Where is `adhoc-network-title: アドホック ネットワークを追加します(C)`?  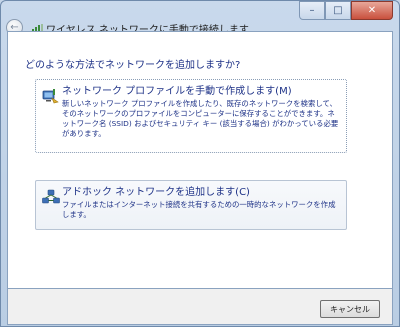
adhoc-network-title: アドホック ネットワークを追加します(C) is located at coordinates (156, 192).